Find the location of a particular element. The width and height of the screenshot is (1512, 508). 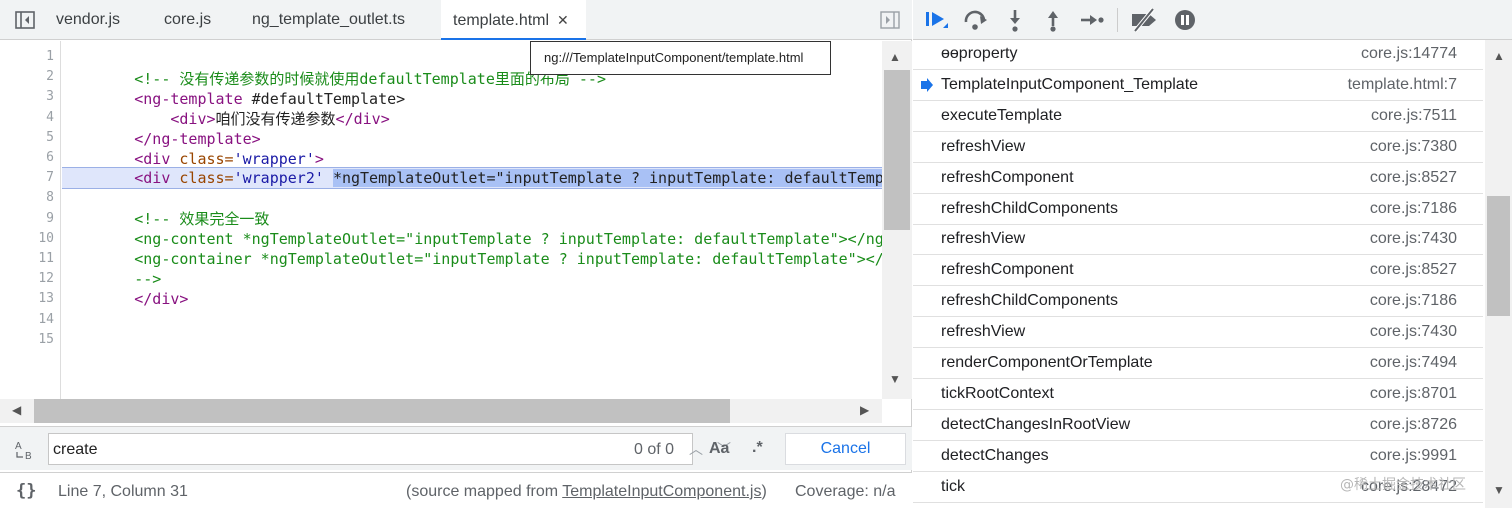

search-box: 0 of 0 ︿ ﹀ is located at coordinates (389, 449).